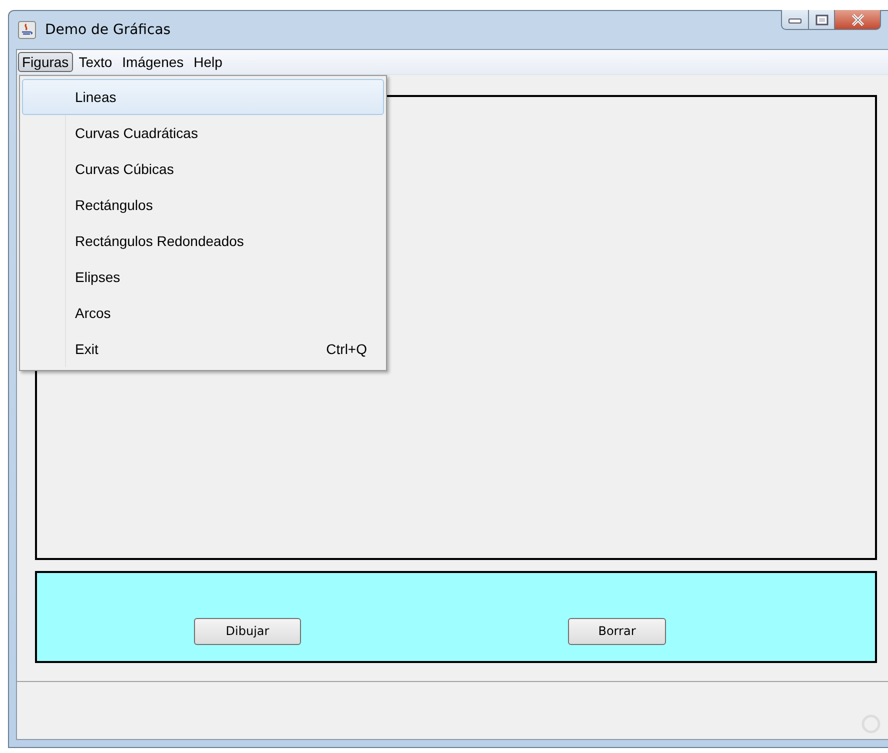 The image size is (888, 753). I want to click on shortcut-label: Ctrl+Q, so click(346, 349).